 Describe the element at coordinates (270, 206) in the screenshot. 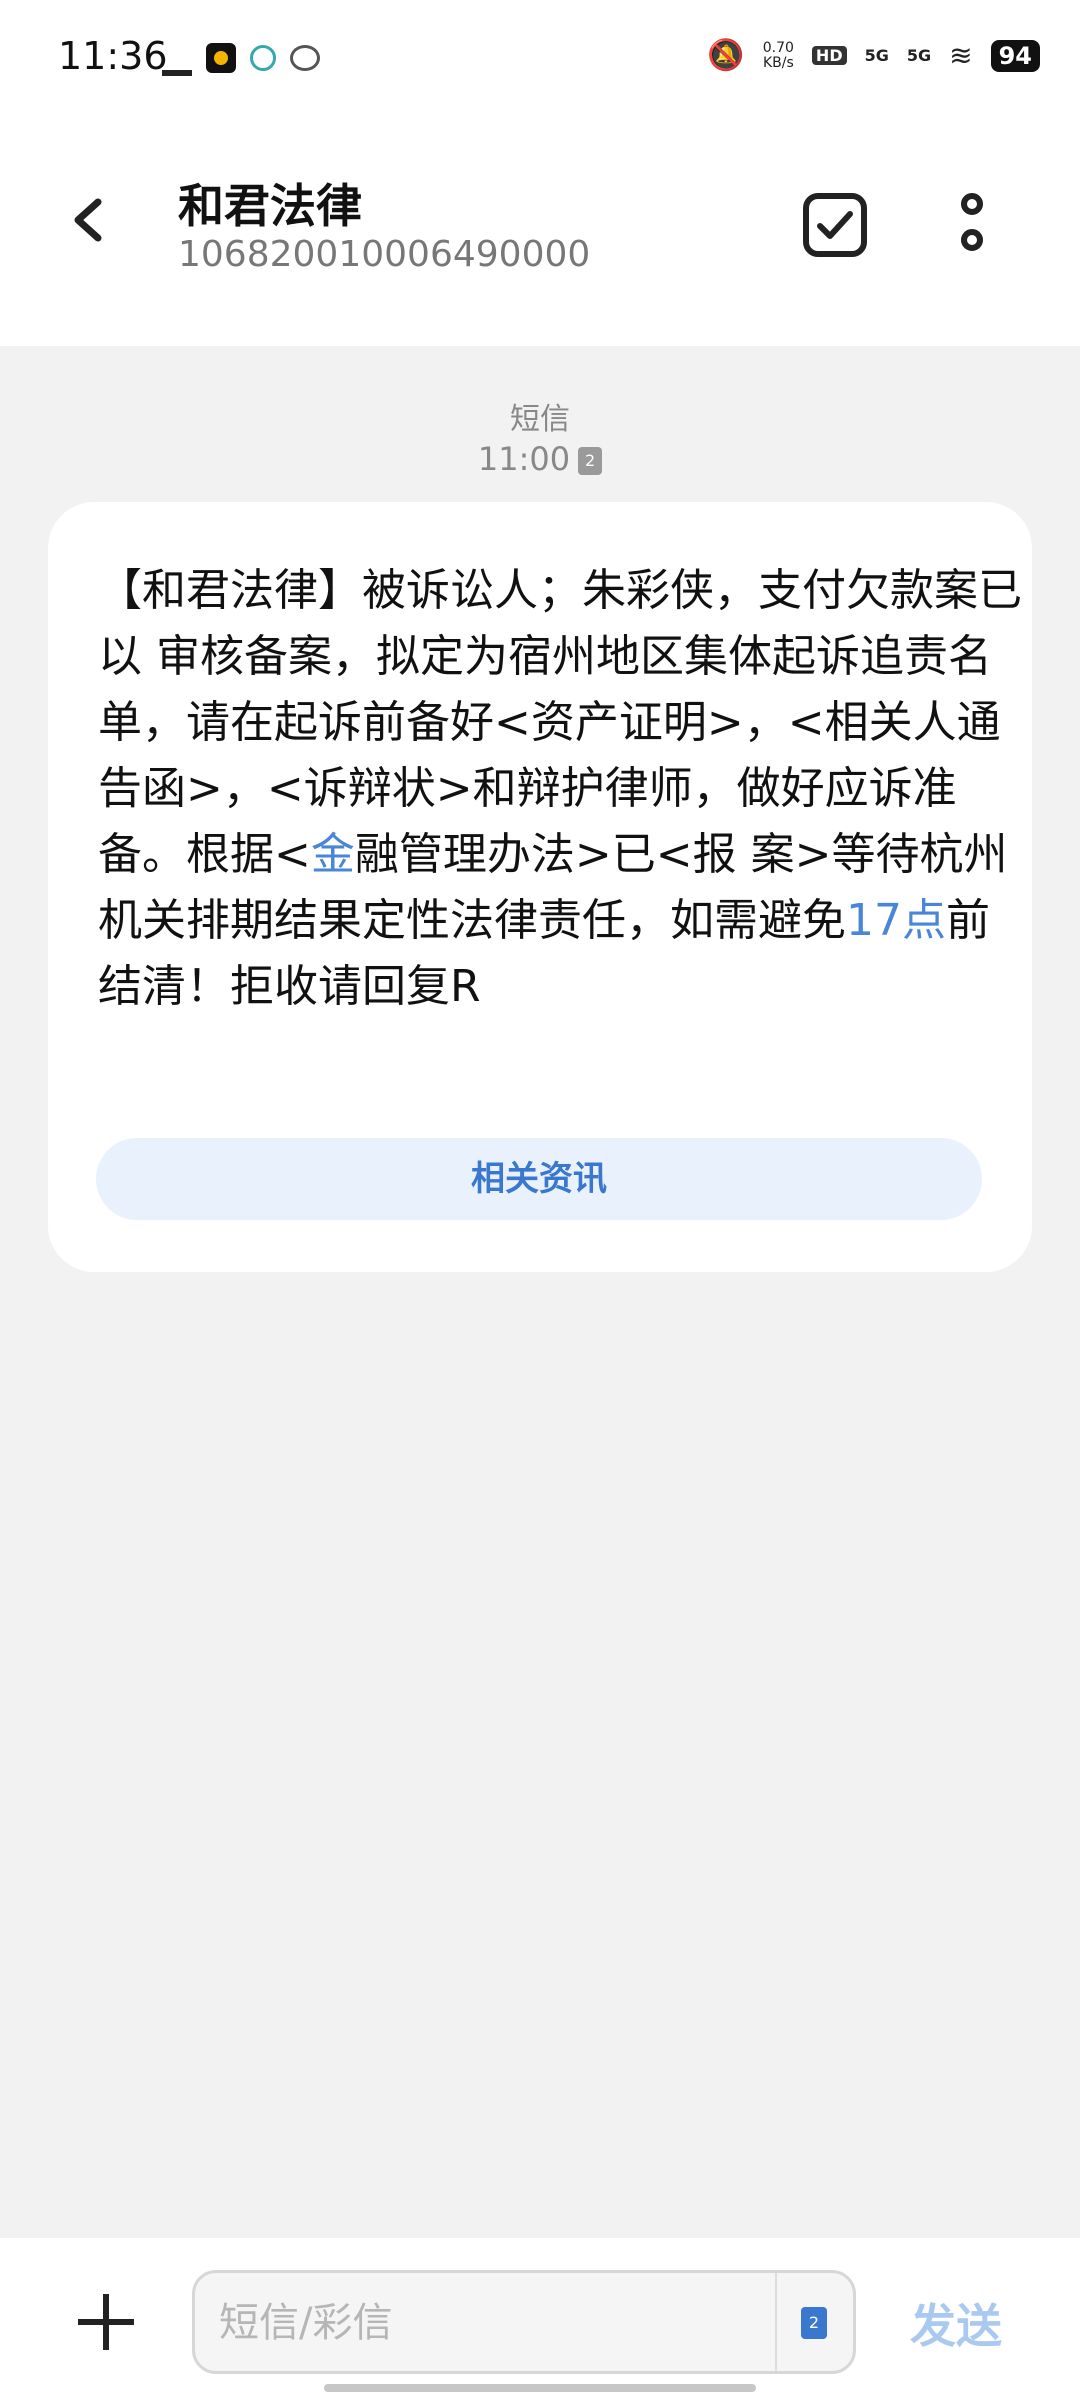

I see `contact-name: 和君法律` at that location.